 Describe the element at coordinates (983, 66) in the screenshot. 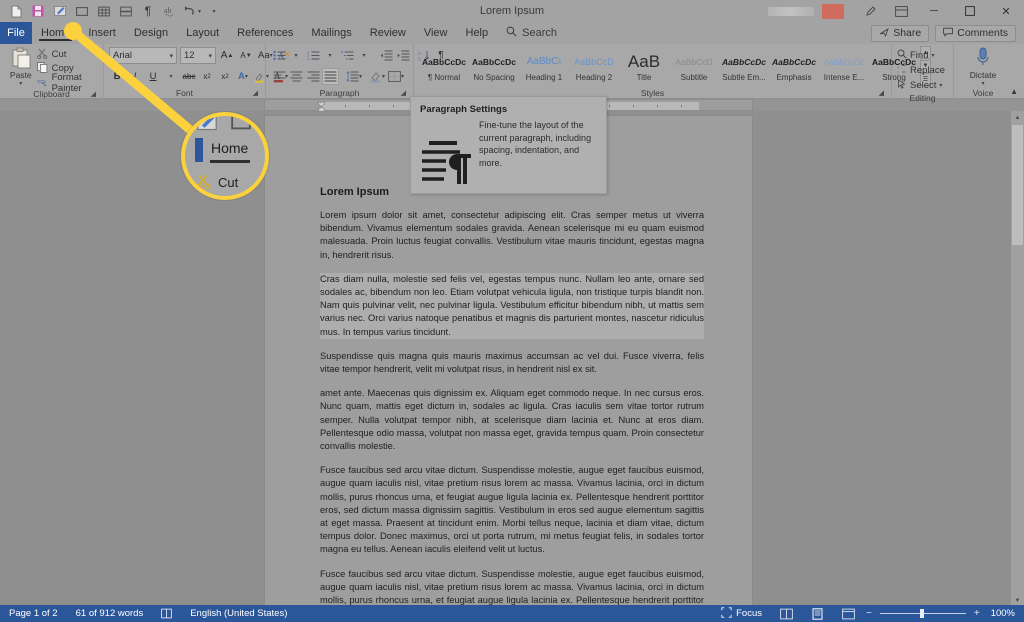

I see `dictate-button: Dictate ▾` at that location.